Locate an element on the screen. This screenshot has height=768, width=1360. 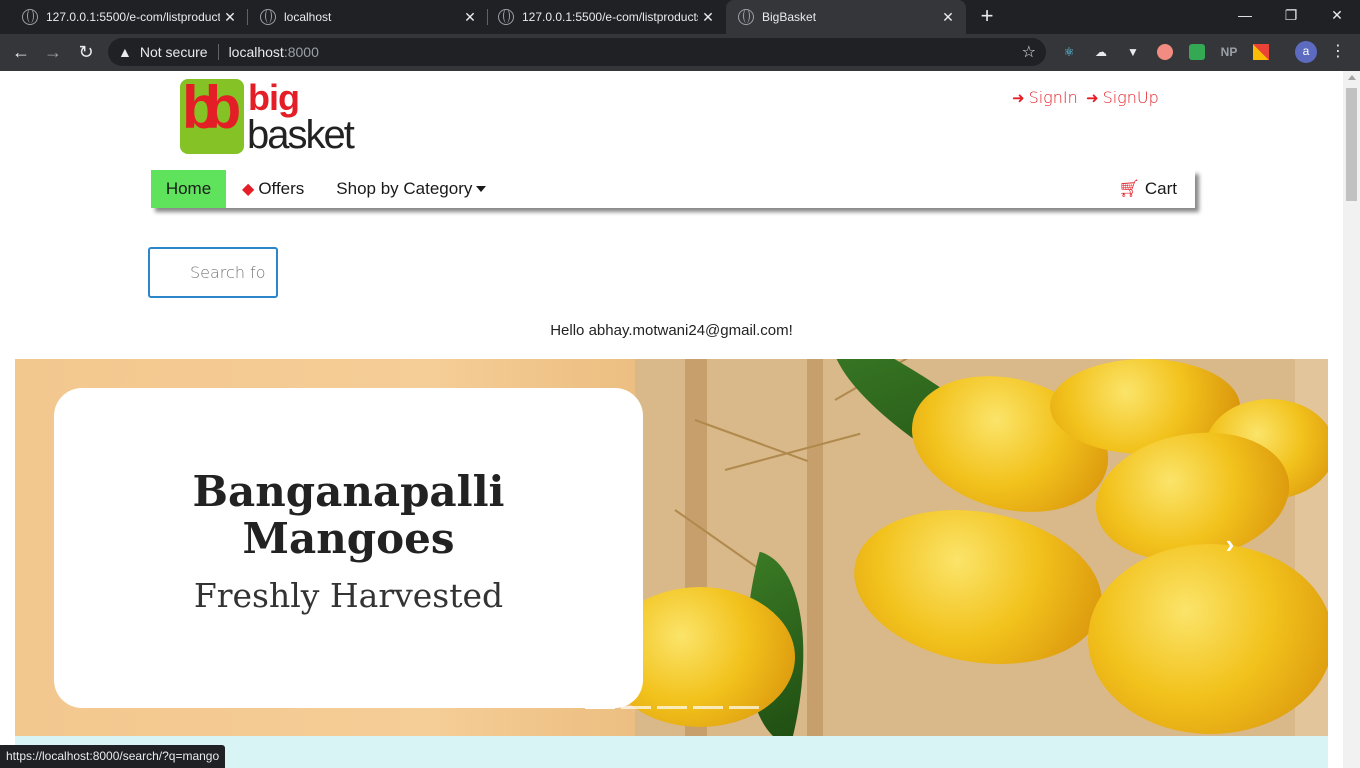
banner-title-line1: Banganapalli is located at coordinates (348, 491).